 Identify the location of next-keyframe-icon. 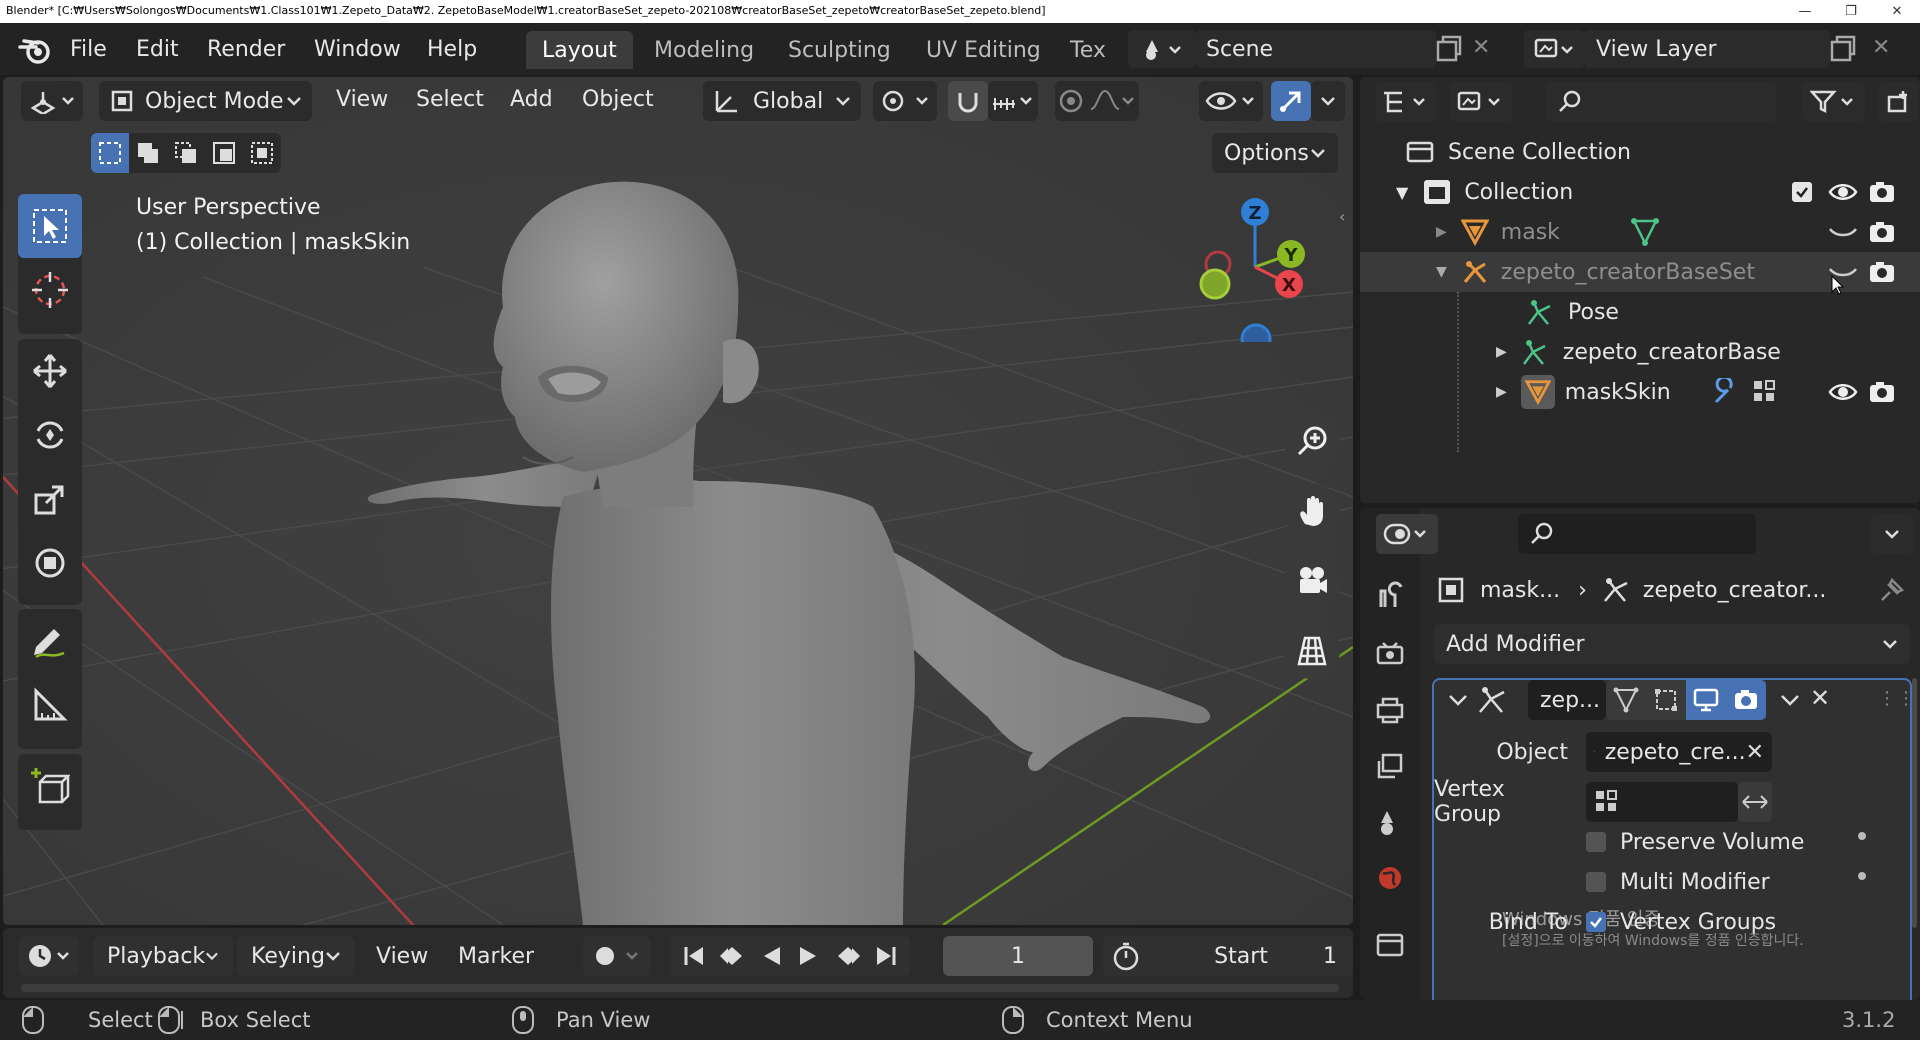
(847, 956).